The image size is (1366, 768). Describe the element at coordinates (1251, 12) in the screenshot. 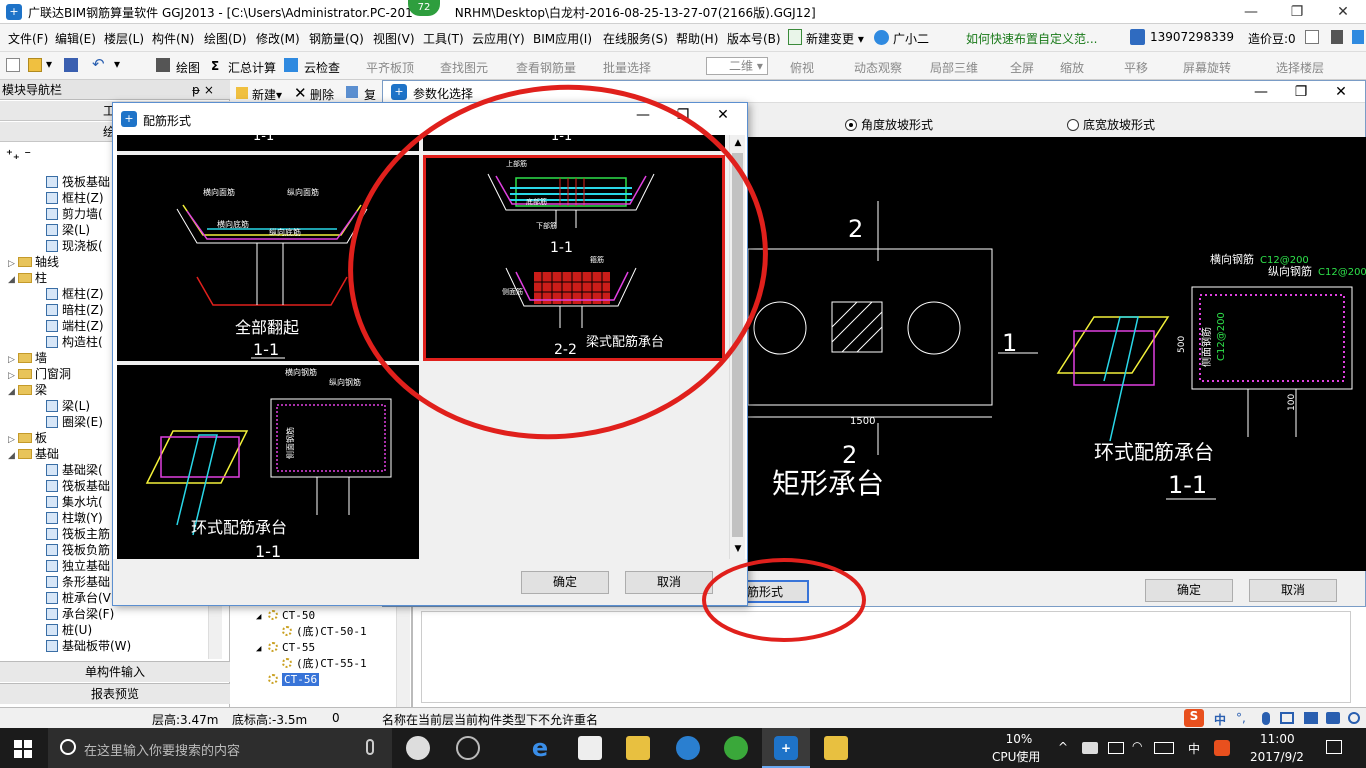

I see `minimize-button: —` at that location.